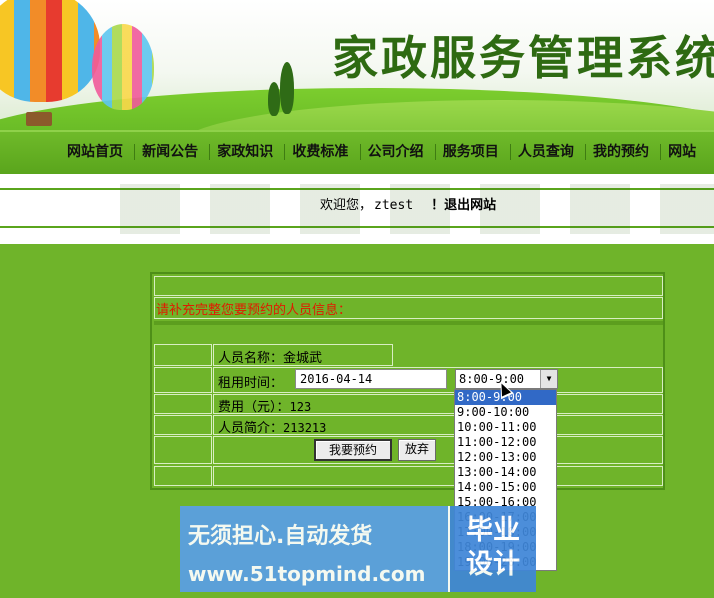  What do you see at coordinates (681, 152) in the screenshot?
I see `nav-item-more: 网站` at bounding box center [681, 152].